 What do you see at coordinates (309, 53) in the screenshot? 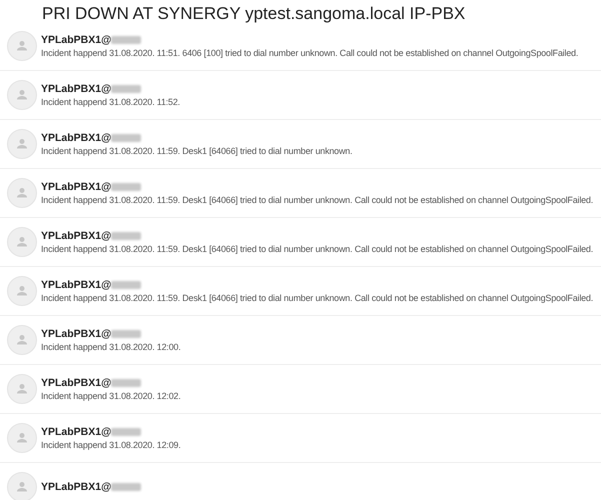
I see `message-text: Incident happend 31.08.2020. 11:51. 6406 [100] tried to dial number unknown. Call could not be established on channel OutgoingSpoolFailed.` at bounding box center [309, 53].